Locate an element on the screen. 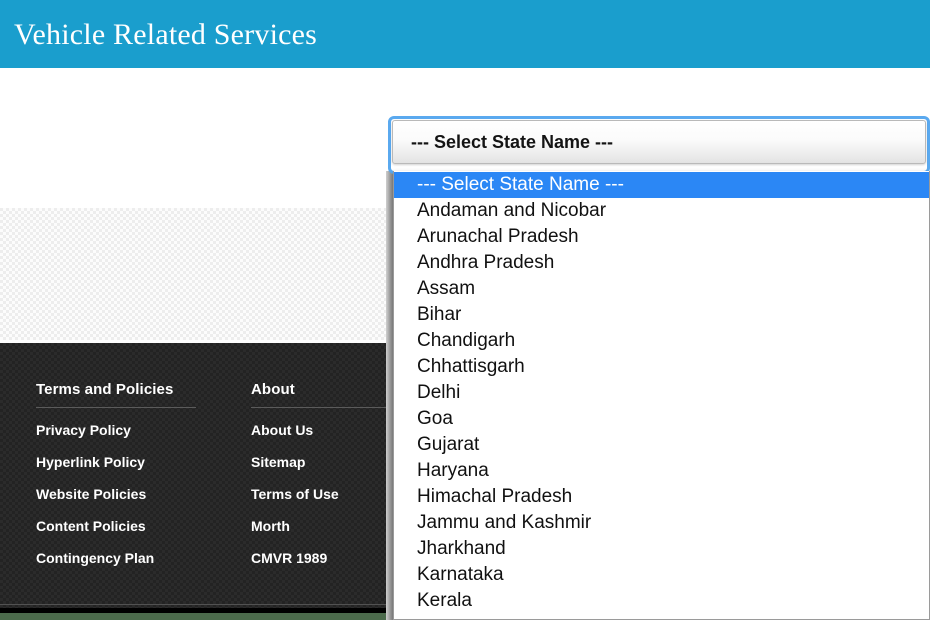 The image size is (930, 620). state-option: Jharkhand is located at coordinates (661, 549).